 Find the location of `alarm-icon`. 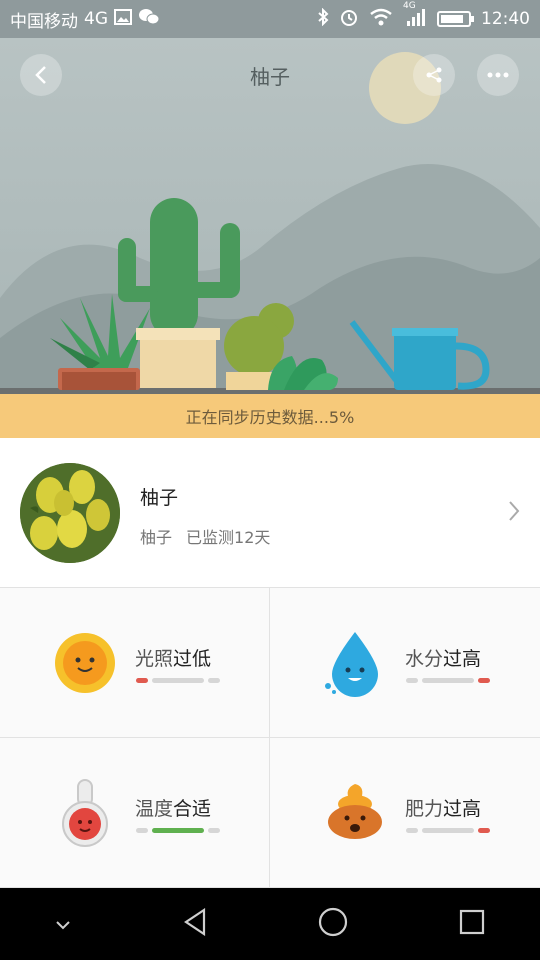

alarm-icon is located at coordinates (349, 19).